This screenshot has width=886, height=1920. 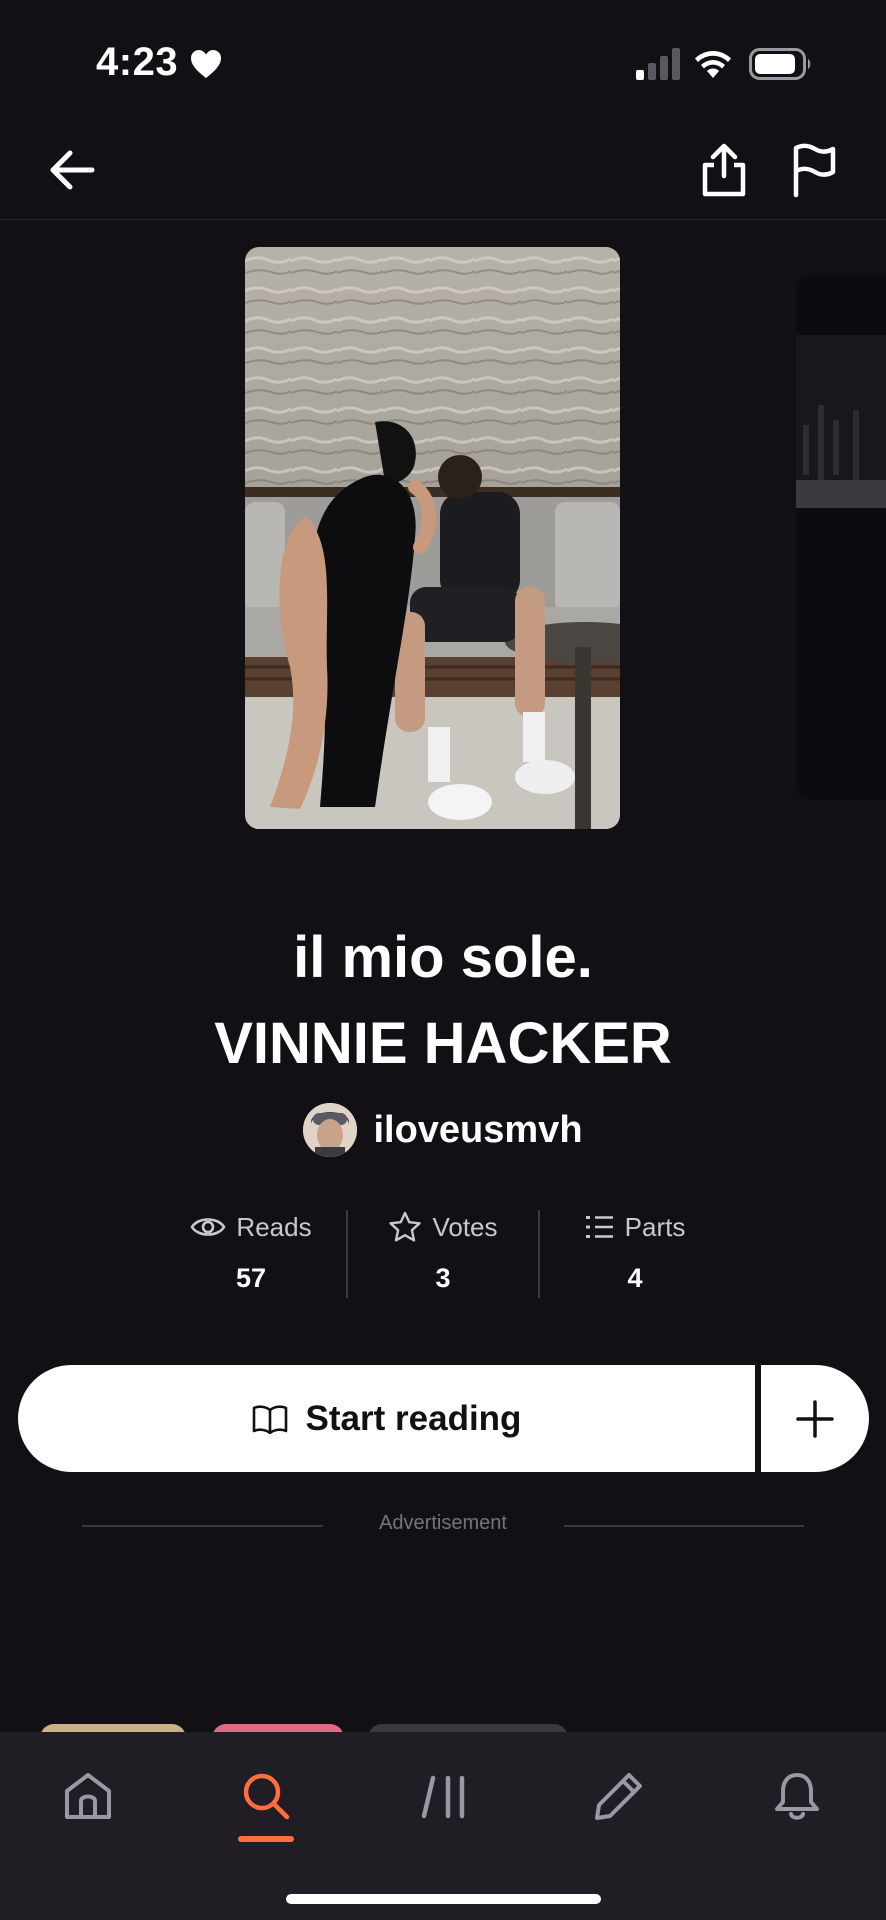 What do you see at coordinates (405, 1226) in the screenshot?
I see `star-icon` at bounding box center [405, 1226].